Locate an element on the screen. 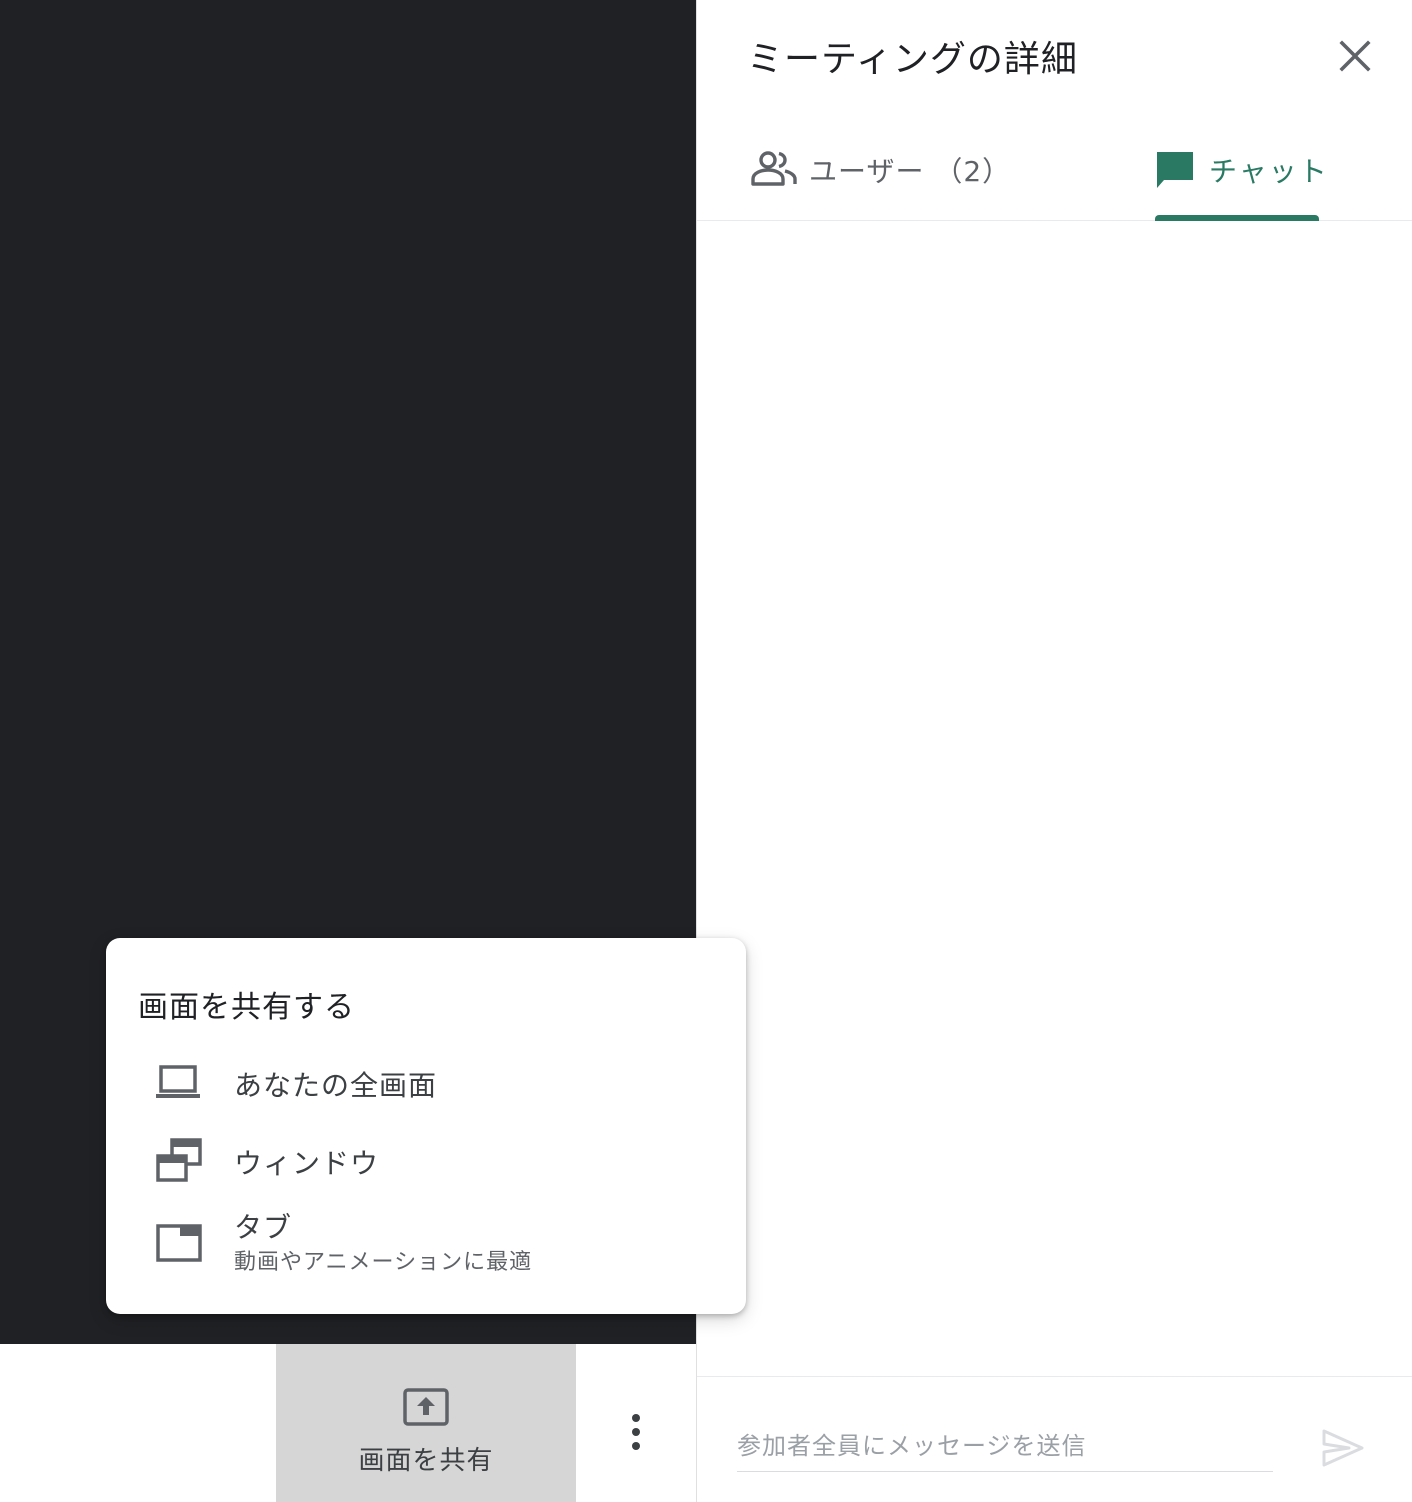 The width and height of the screenshot is (1412, 1502). share-screen-label: 画面を共有 is located at coordinates (426, 1461).